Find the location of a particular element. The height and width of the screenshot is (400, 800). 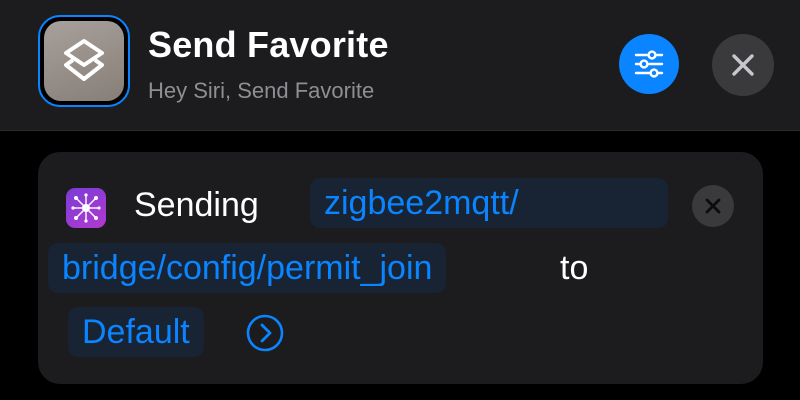

settings-button is located at coordinates (649, 64).